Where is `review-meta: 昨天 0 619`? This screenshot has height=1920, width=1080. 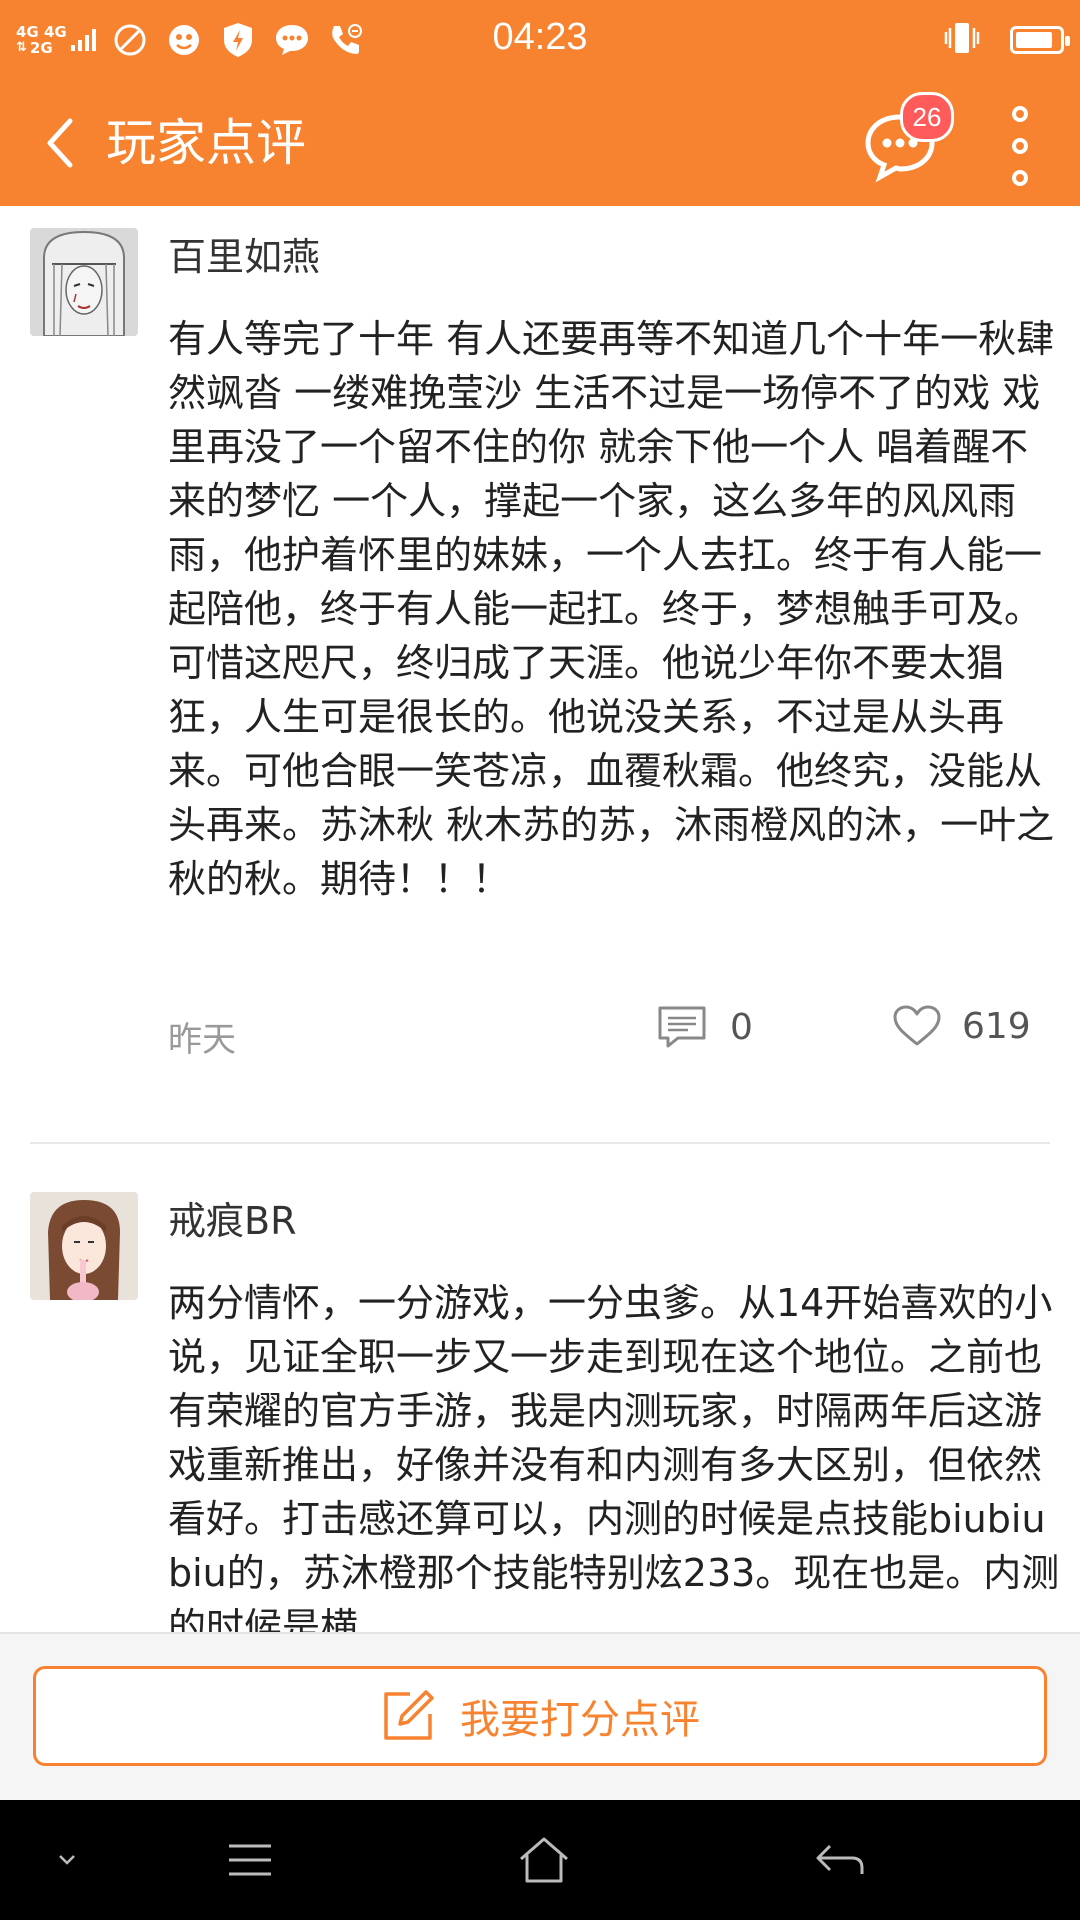
review-meta: 昨天 0 619 is located at coordinates (608, 1034).